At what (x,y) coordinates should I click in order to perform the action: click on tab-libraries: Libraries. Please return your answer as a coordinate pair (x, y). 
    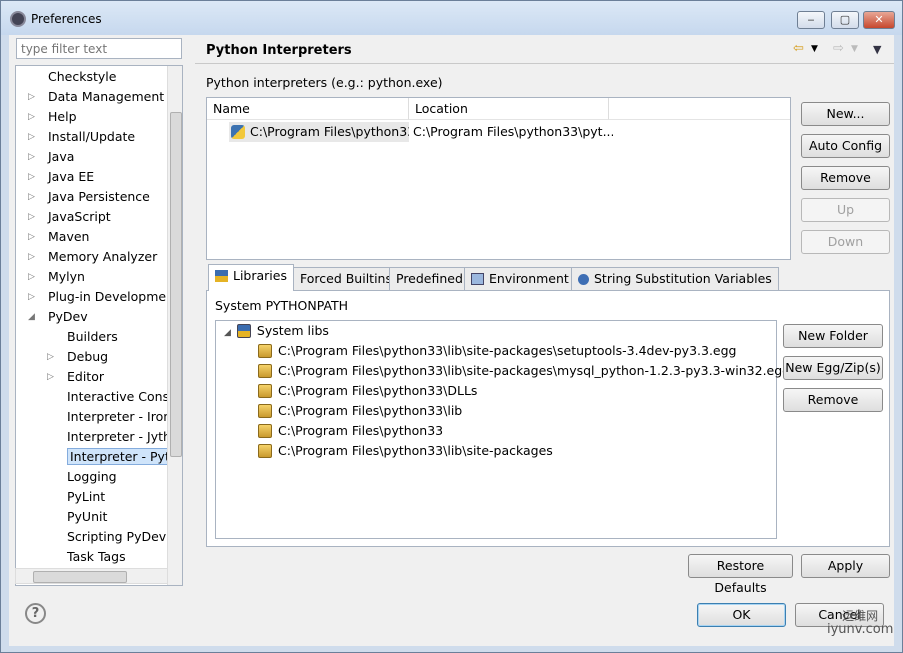
    Looking at the image, I should click on (251, 277).